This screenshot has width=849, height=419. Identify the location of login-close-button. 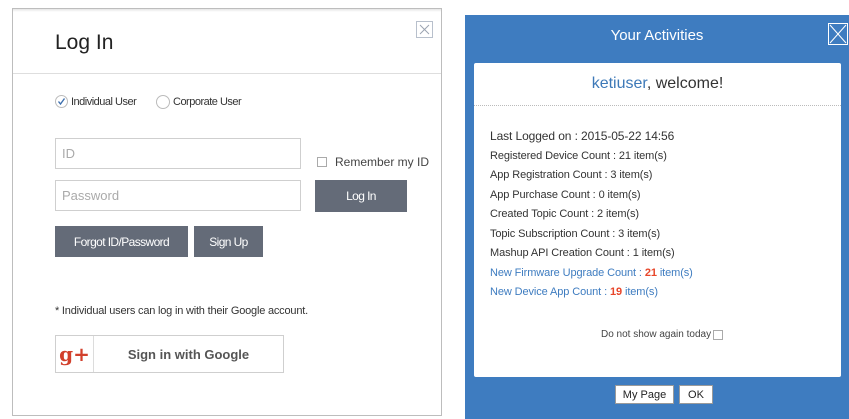
(424, 29).